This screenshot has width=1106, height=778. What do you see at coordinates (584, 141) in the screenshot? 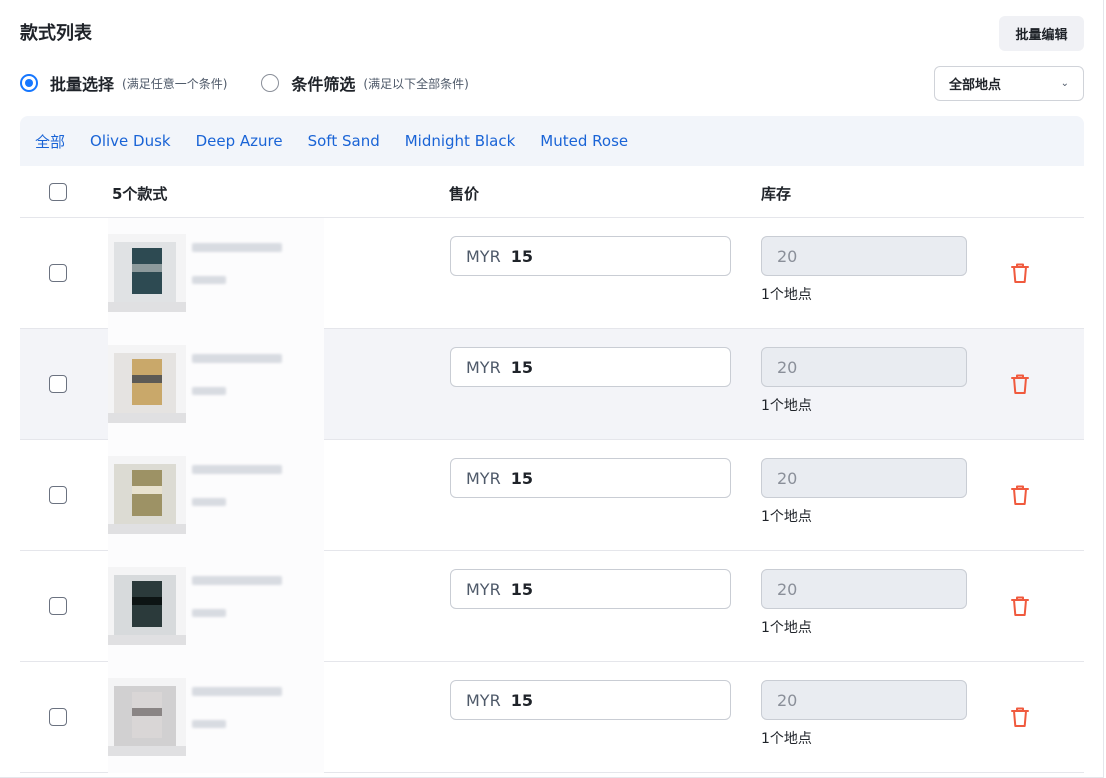
I see `tab-muted-rose: Muted Rose` at bounding box center [584, 141].